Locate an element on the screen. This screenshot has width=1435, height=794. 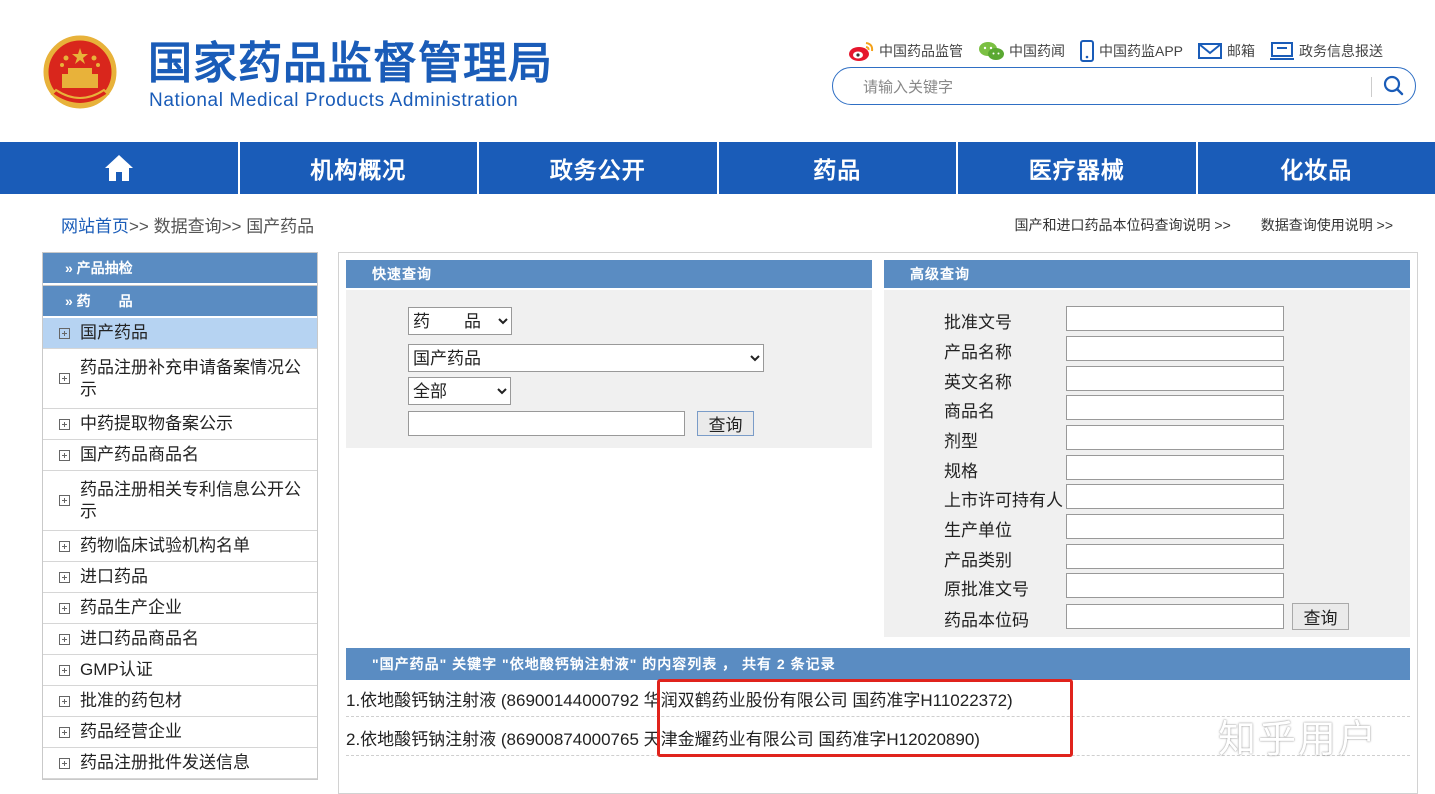
sidebar-item-label: 中药提取物备案公示 is located at coordinates (156, 424).